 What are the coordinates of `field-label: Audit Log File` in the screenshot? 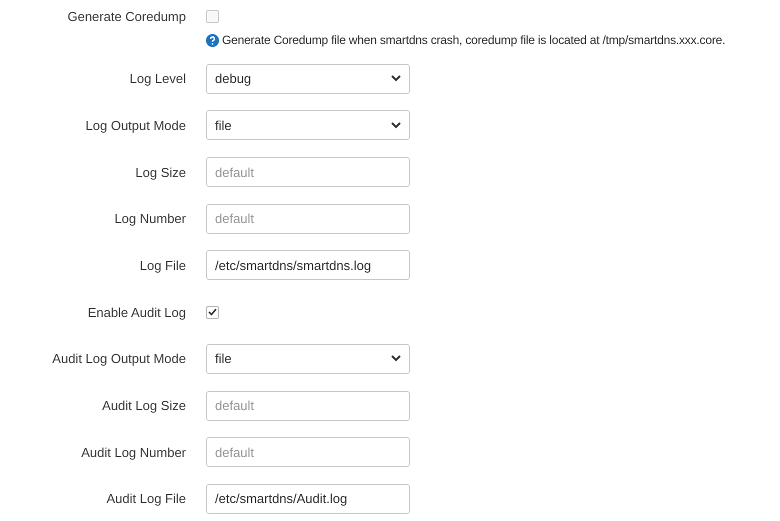 It's located at (146, 498).